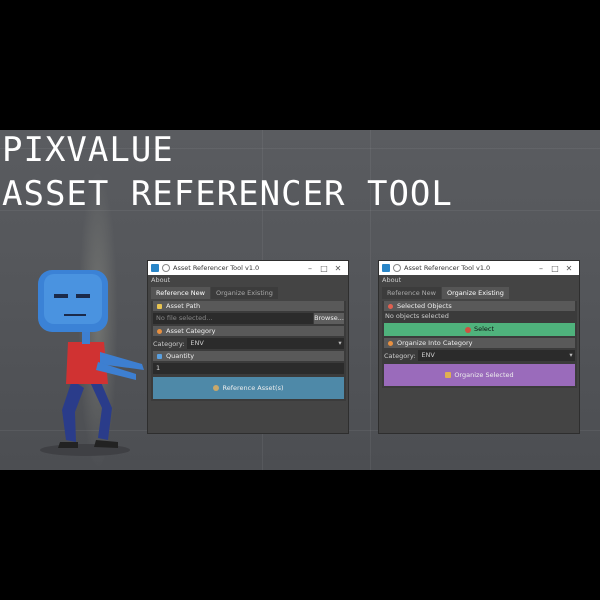 The image size is (600, 600). Describe the element at coordinates (91, 363) in the screenshot. I see `mascot-character-illustration` at that location.